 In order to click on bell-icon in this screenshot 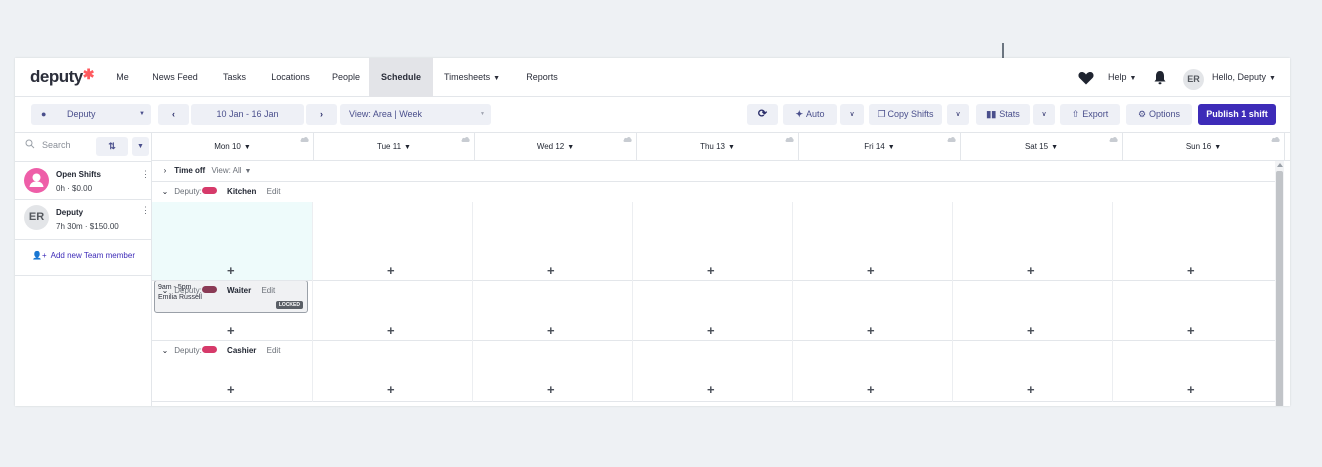, I will do `click(1160, 77)`.